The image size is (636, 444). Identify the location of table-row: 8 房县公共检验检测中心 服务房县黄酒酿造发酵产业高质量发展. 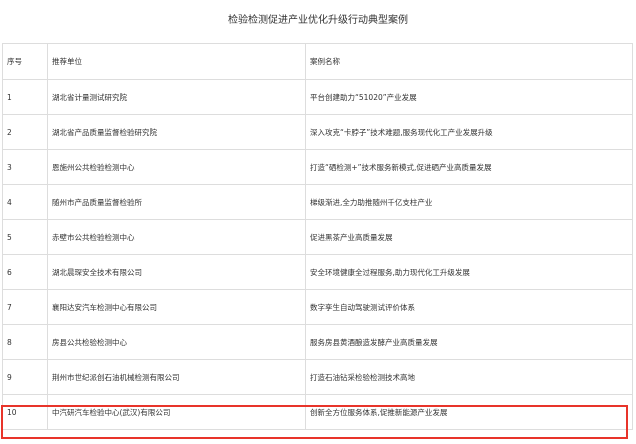
(317, 342).